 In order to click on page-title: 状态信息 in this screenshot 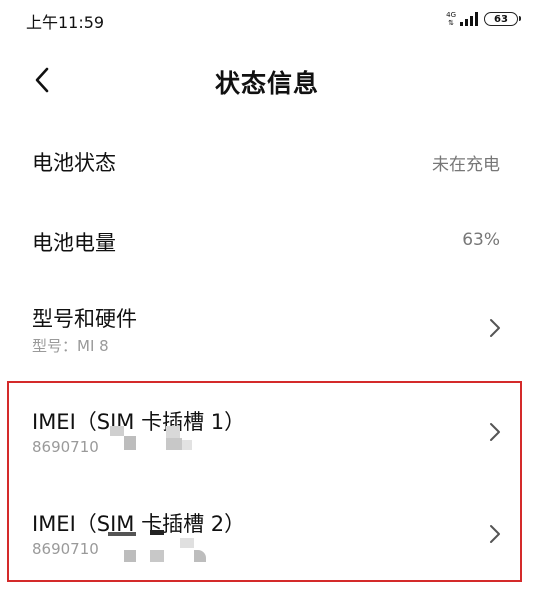, I will do `click(266, 83)`.